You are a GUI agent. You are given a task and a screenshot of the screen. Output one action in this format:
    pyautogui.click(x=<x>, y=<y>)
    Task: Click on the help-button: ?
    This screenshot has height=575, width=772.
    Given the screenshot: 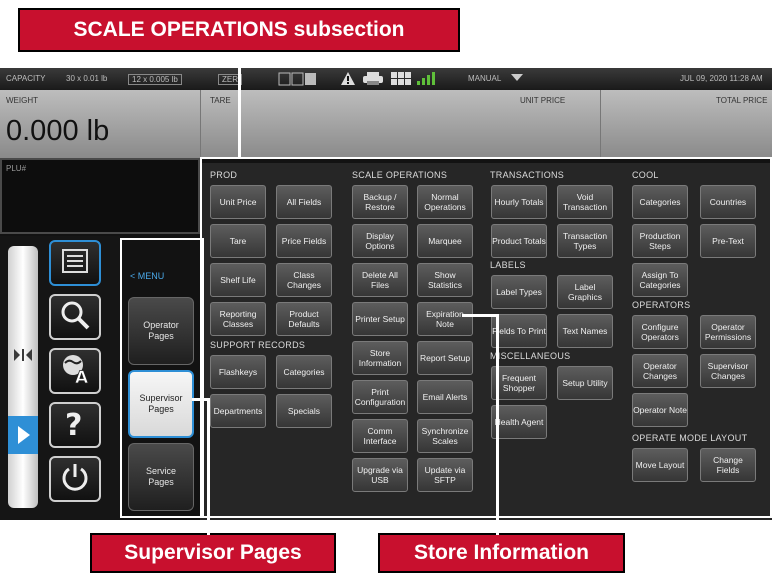 What is the action you would take?
    pyautogui.click(x=75, y=425)
    